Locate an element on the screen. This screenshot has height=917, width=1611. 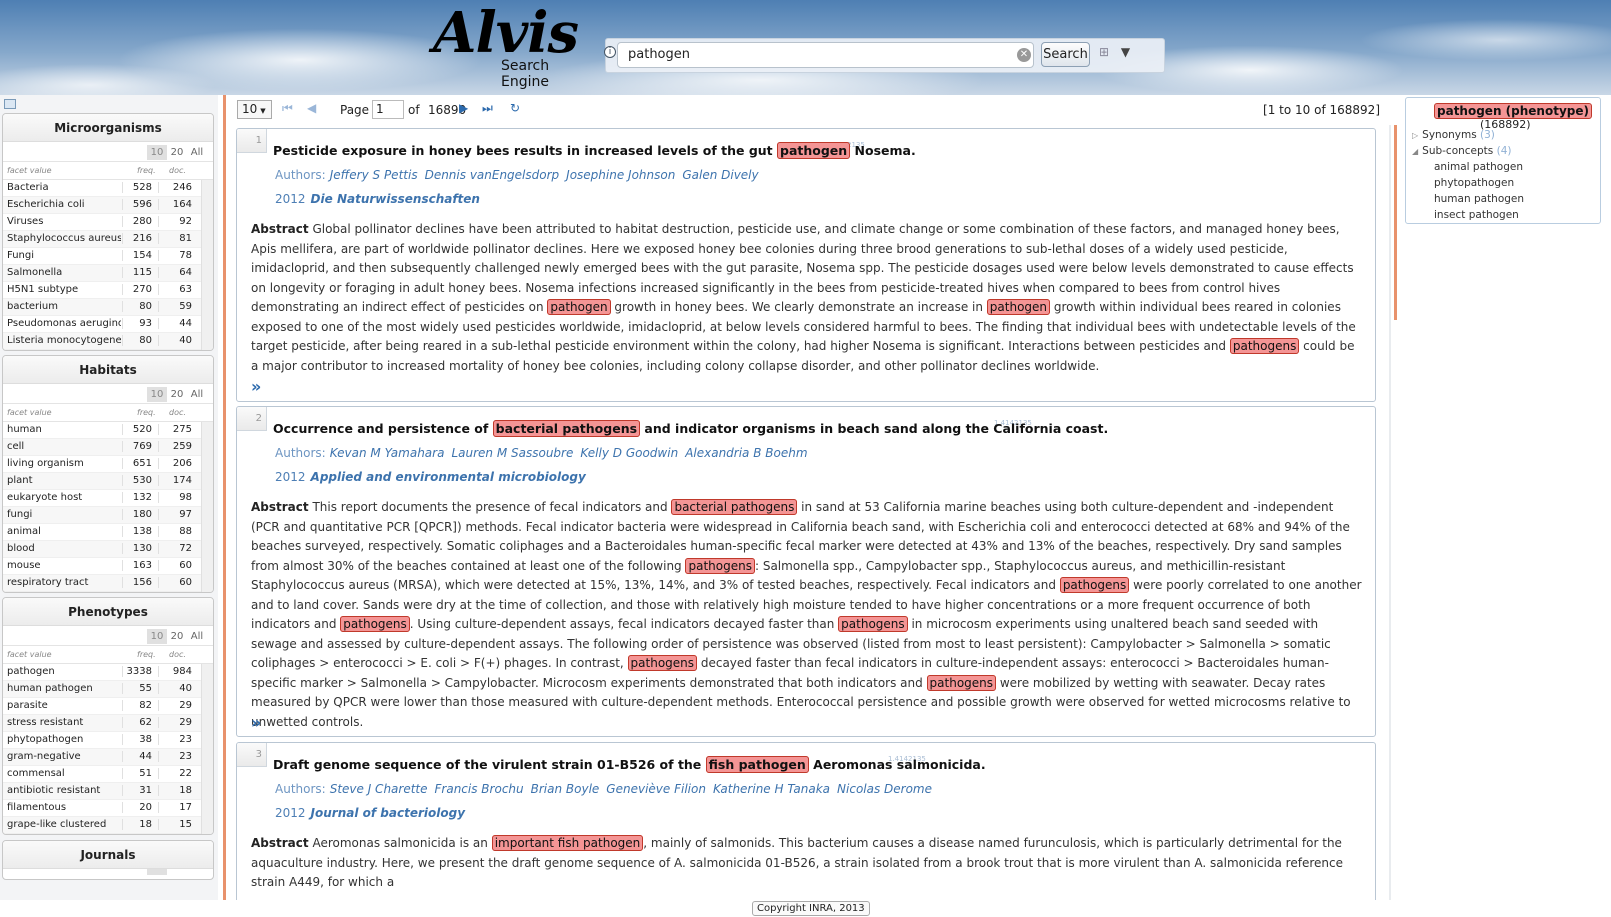
refresh-icon: ↻ is located at coordinates (515, 108).